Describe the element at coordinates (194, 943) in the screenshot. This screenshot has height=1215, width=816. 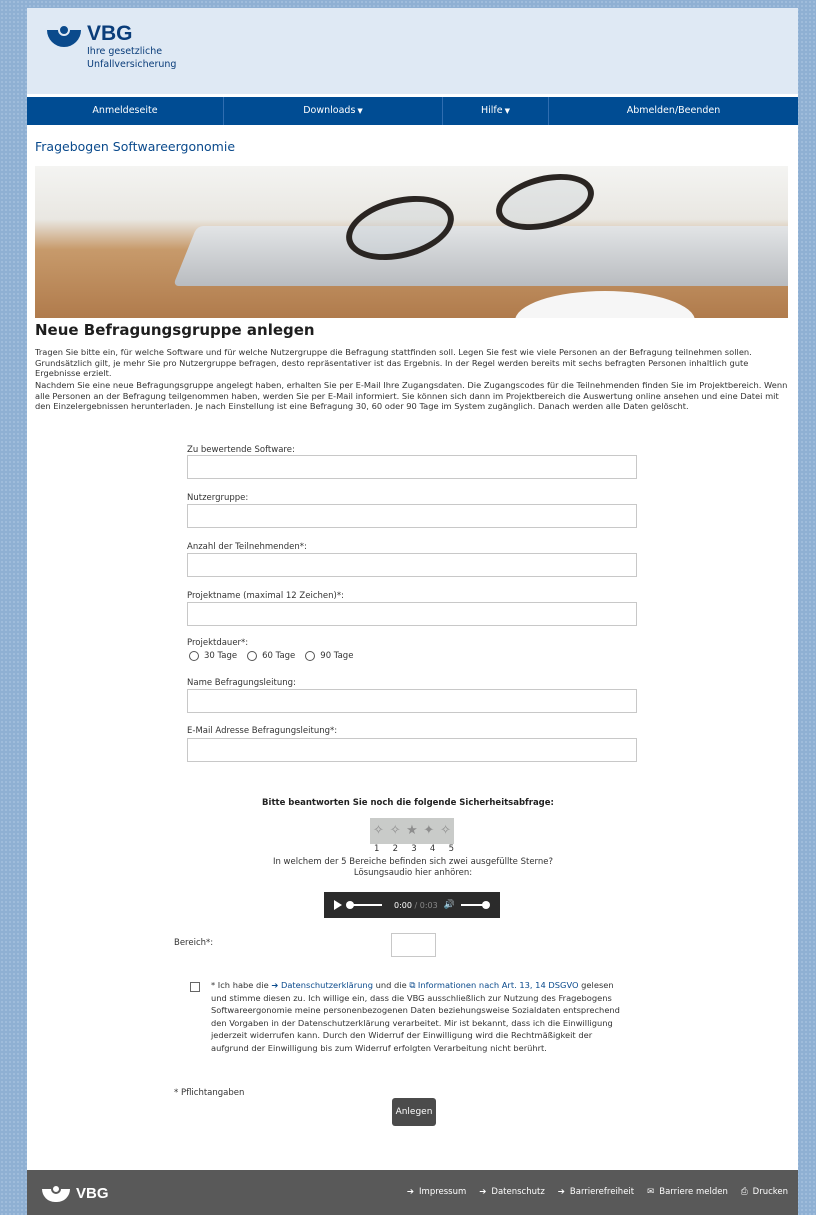
I see `bereich-label: Bereich*:` at that location.